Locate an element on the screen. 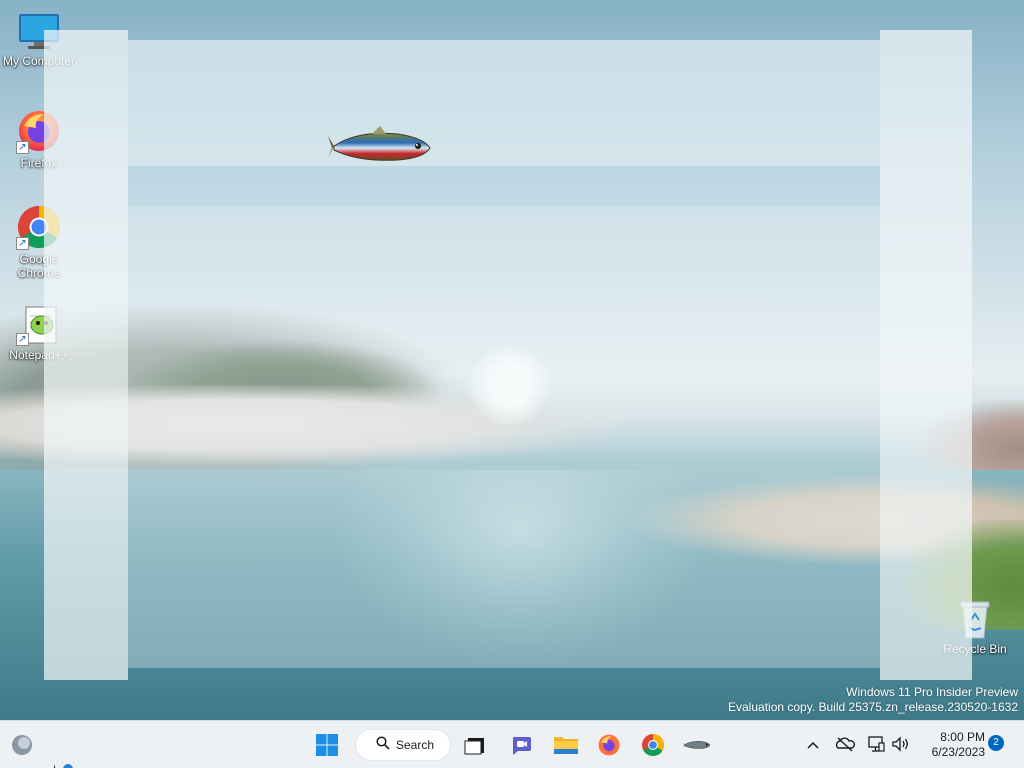  clock-date: 6/23/2023 is located at coordinates (958, 752).